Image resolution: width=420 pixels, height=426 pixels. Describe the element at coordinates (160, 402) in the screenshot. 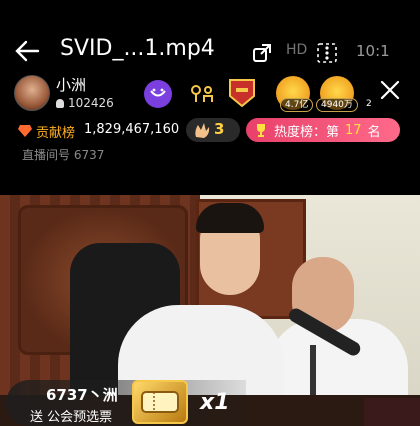

I see `gift-ticket-icon` at that location.